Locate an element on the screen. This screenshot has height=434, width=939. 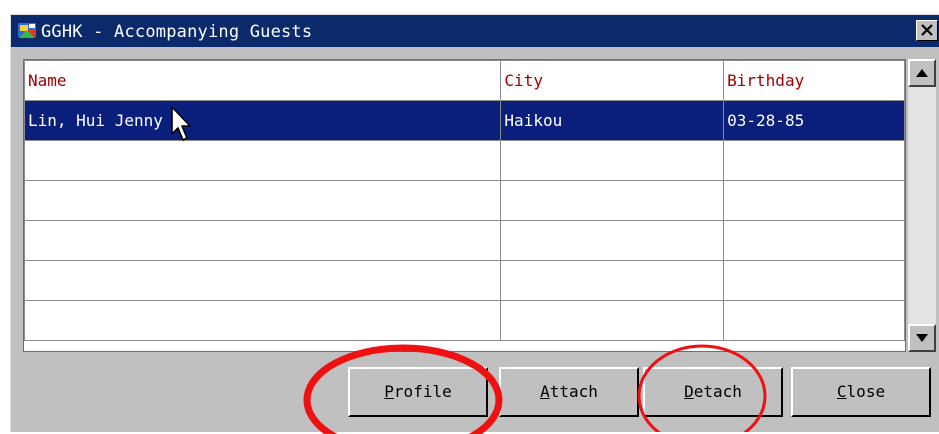
attach-button: Attach is located at coordinates (569, 392).